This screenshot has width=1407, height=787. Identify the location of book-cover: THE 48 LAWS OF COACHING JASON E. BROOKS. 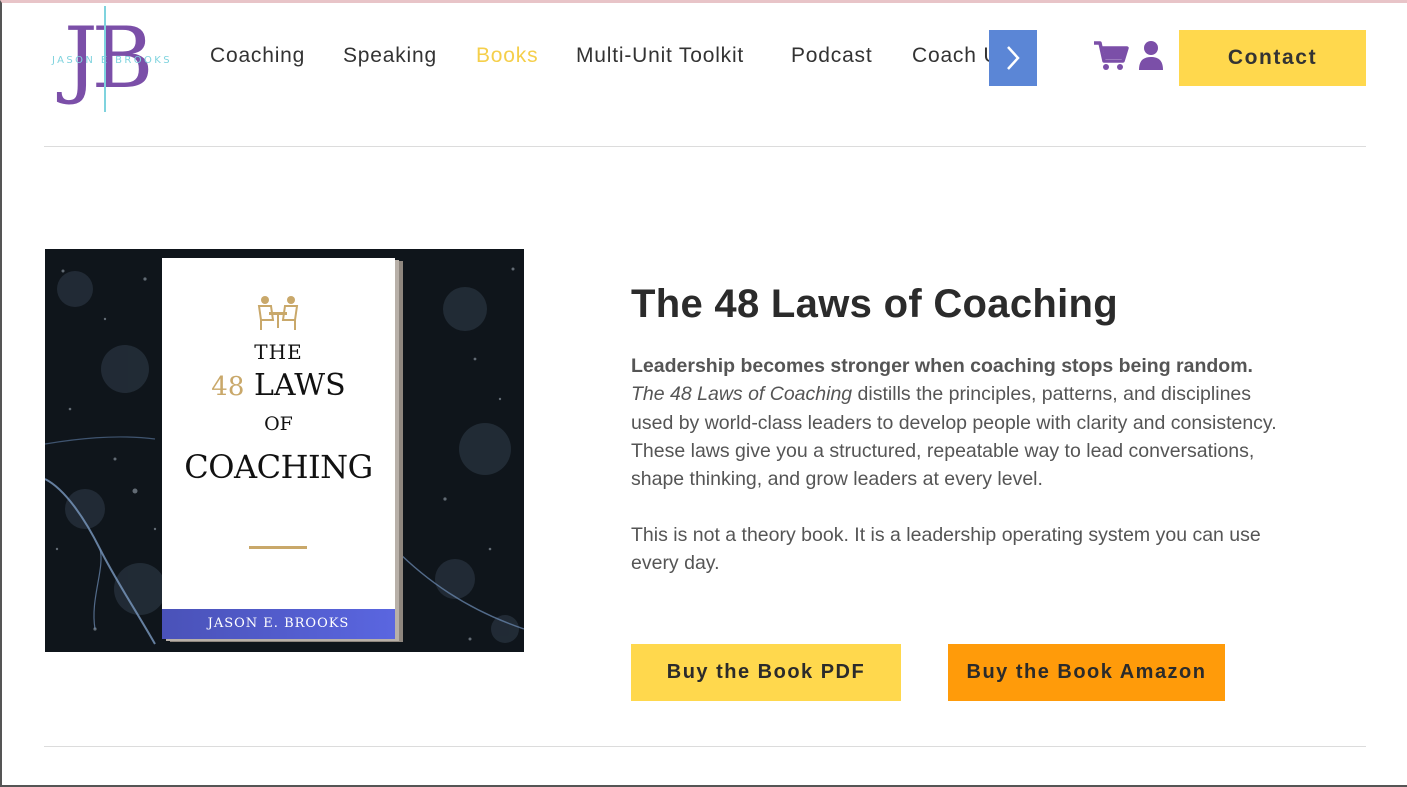
(278, 448).